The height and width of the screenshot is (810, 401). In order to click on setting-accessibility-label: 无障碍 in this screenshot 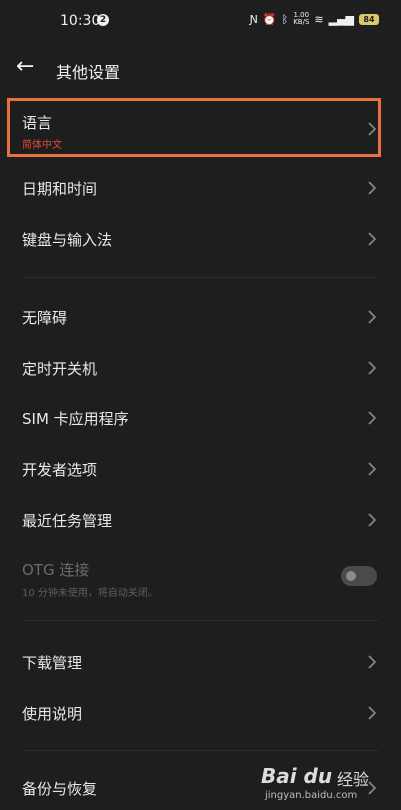, I will do `click(45, 318)`.